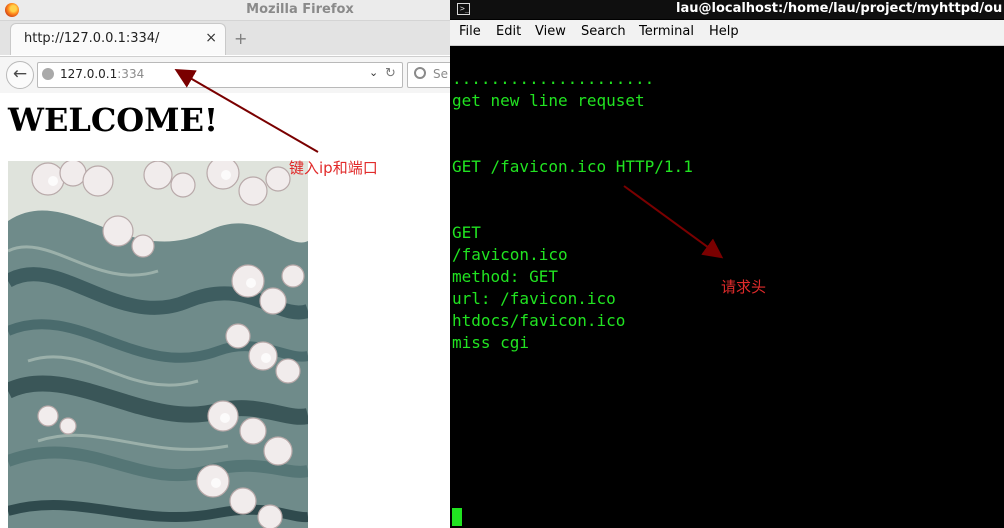 This screenshot has width=1004, height=528. I want to click on request-header-annotation: 请求头, so click(744, 287).